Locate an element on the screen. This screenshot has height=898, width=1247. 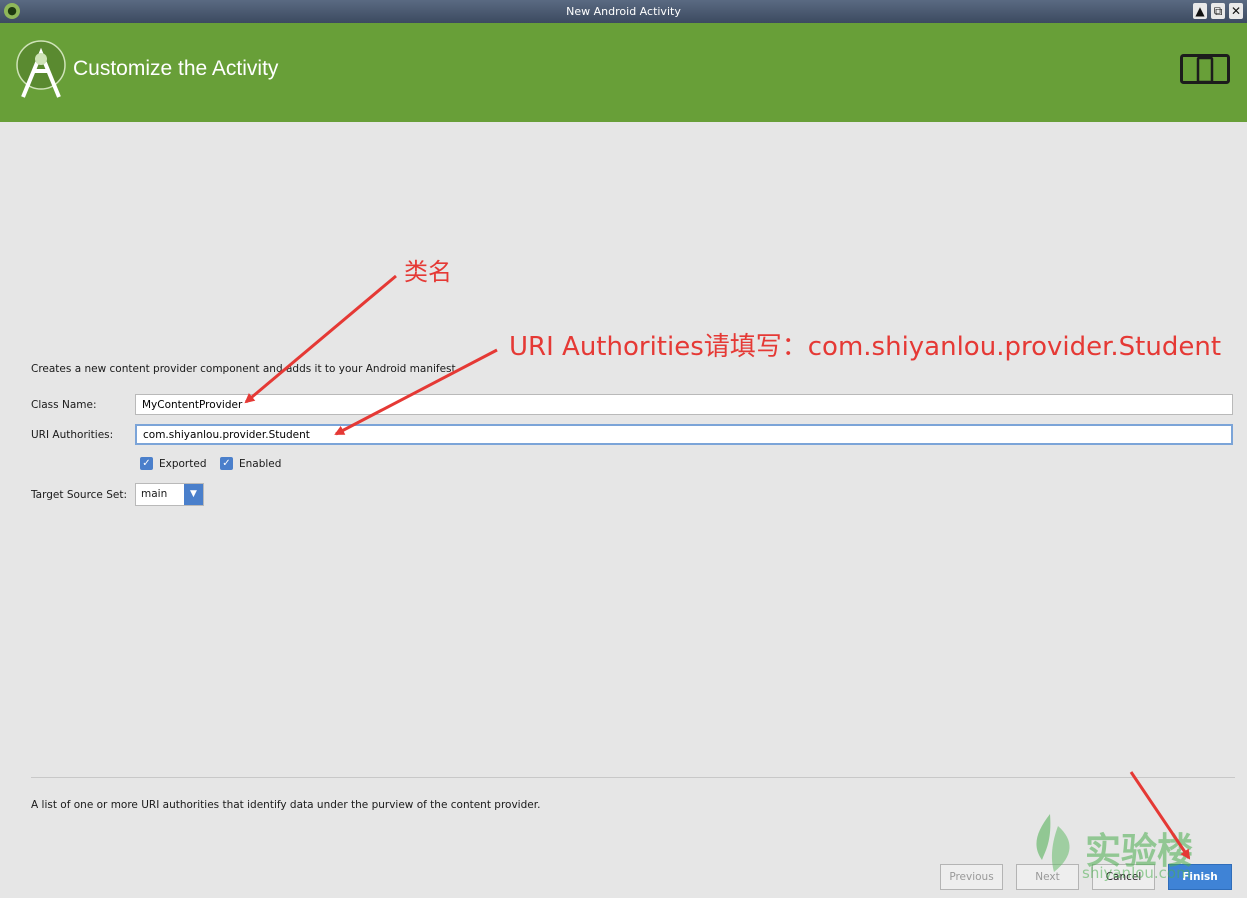
class-name-annotation: 类名 is located at coordinates (428, 272).